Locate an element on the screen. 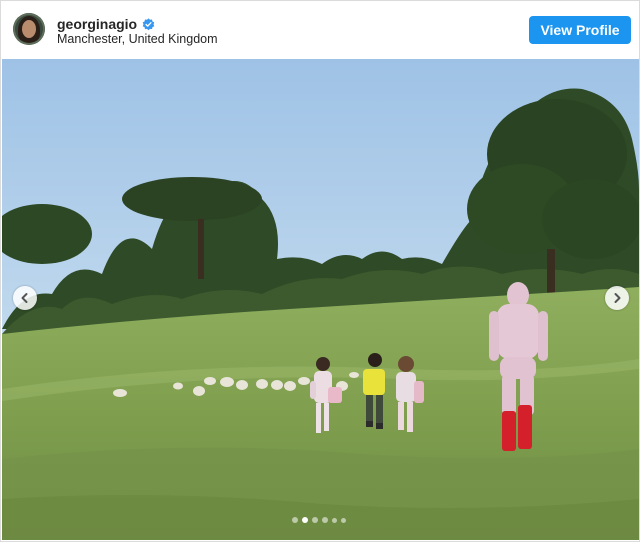  location-link: Manchester, United Kingdom is located at coordinates (137, 39).